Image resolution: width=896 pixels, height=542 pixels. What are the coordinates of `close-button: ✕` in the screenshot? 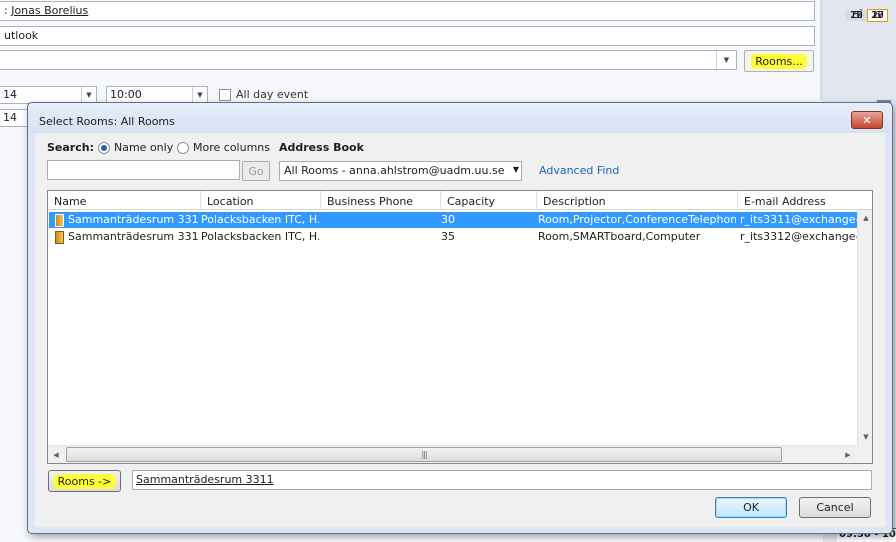 It's located at (867, 120).